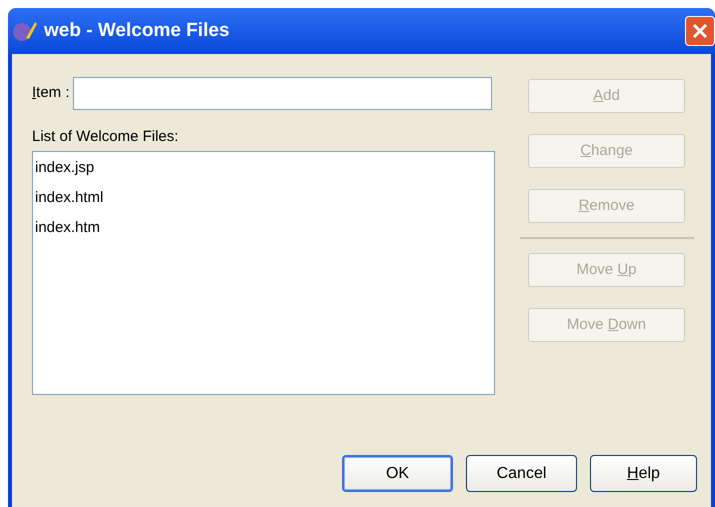  What do you see at coordinates (137, 30) in the screenshot?
I see `window-title: web - Welcome Files` at bounding box center [137, 30].